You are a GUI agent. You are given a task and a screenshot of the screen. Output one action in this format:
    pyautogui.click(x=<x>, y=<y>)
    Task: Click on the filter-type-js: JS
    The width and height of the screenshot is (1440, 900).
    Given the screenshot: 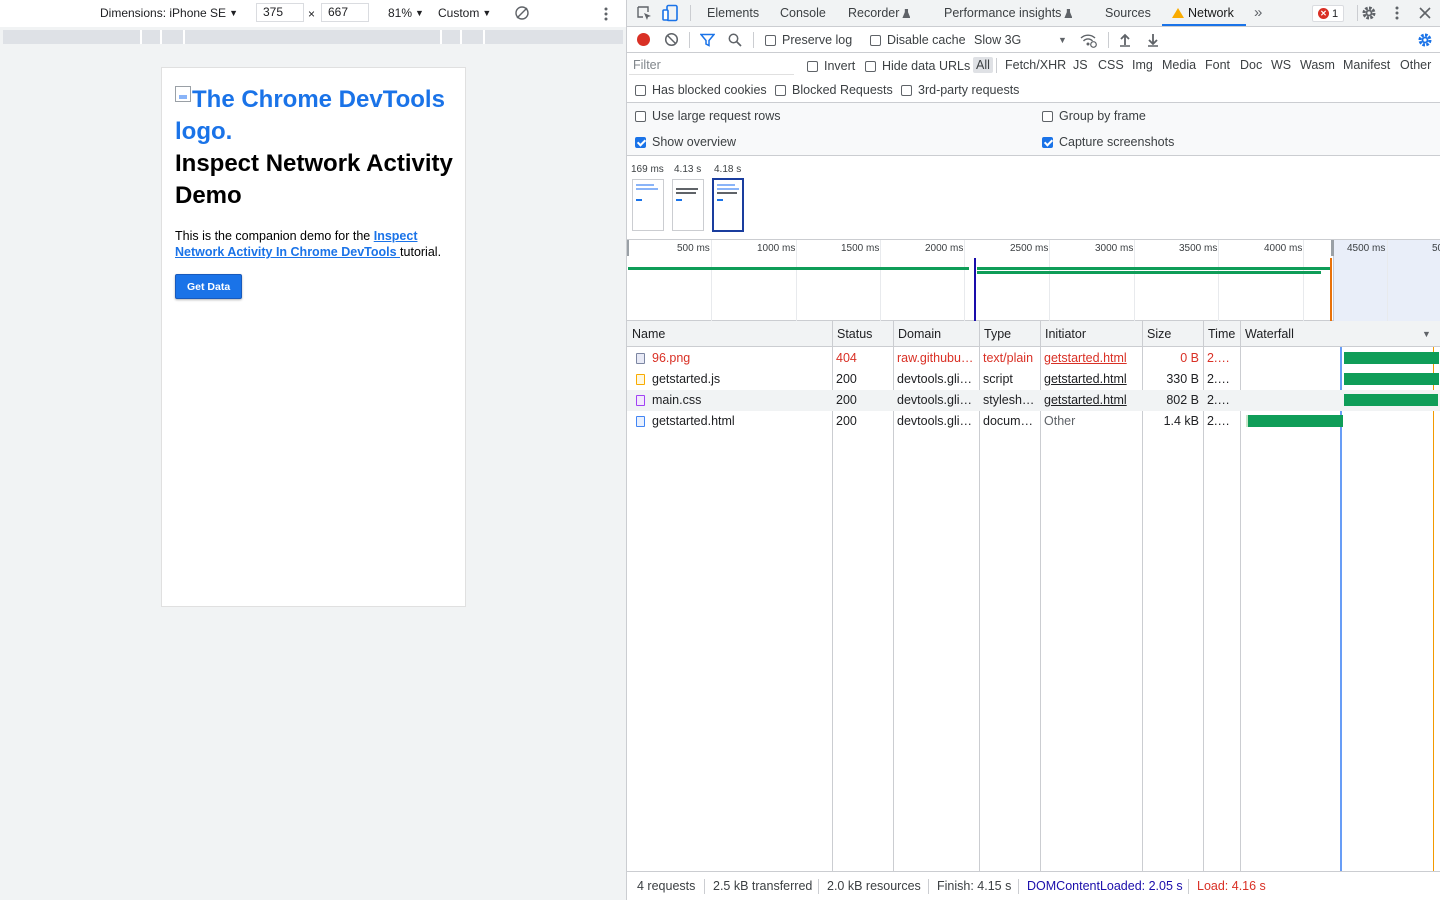 What is the action you would take?
    pyautogui.click(x=1080, y=65)
    